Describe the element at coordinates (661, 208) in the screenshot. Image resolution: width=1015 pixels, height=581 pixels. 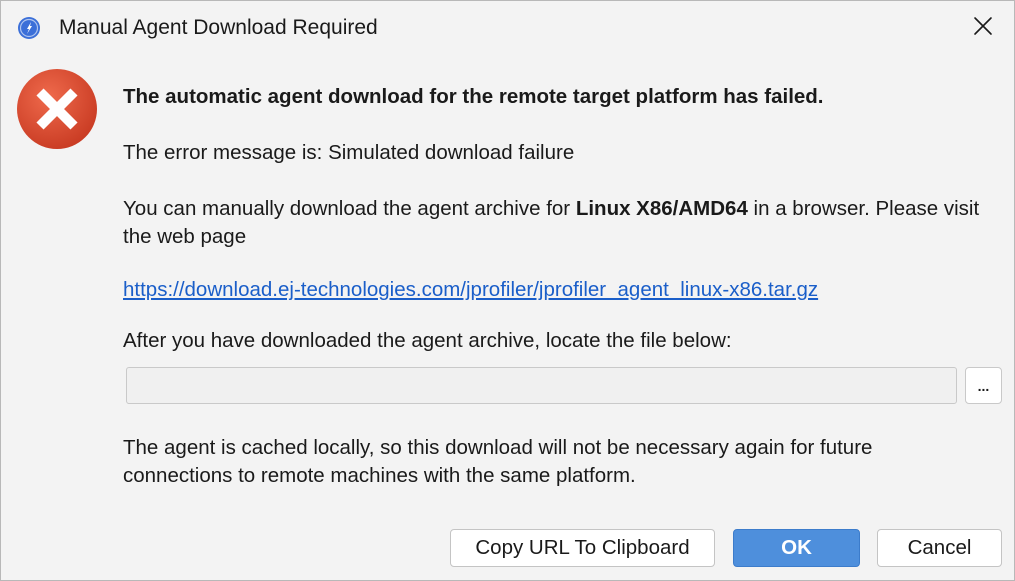
I see `platform-name: Linux X86/AMD64` at that location.